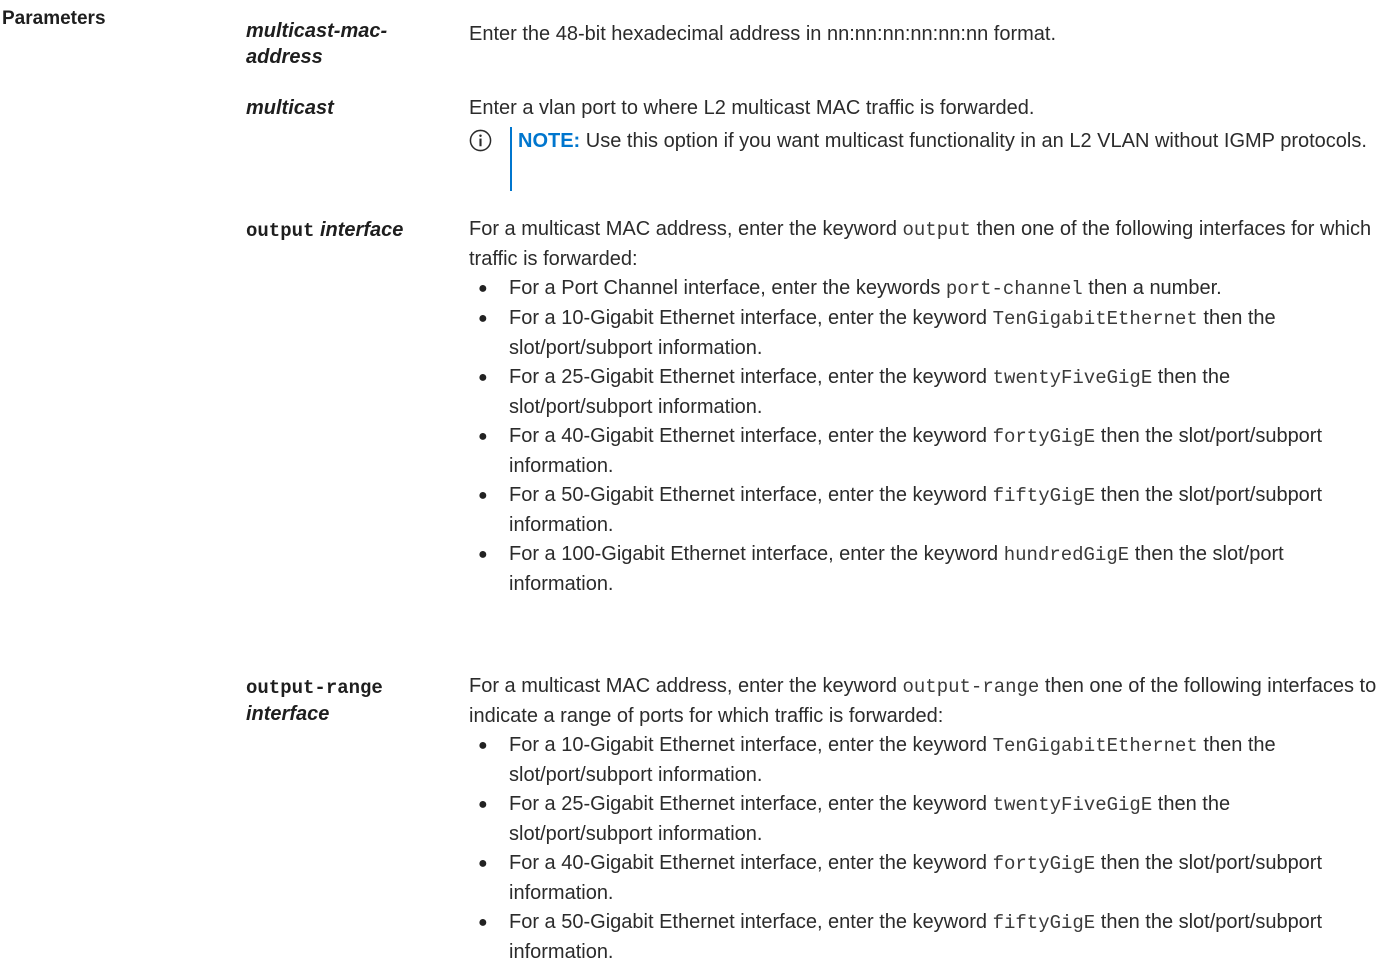  What do you see at coordinates (352, 44) in the screenshot?
I see `param-term-multicast-mac-address: multicast-mac- address` at bounding box center [352, 44].